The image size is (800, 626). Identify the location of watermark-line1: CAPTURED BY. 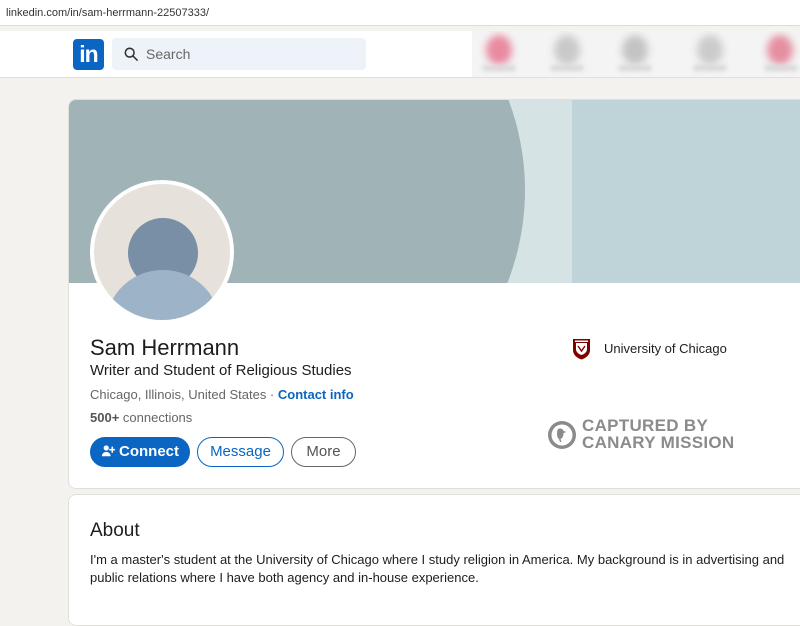
(645, 425).